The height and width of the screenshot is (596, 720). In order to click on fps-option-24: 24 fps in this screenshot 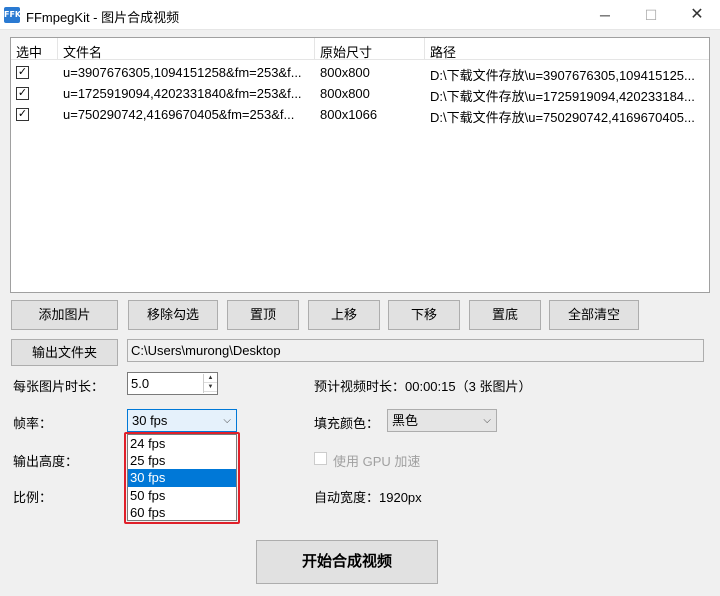, I will do `click(182, 443)`.